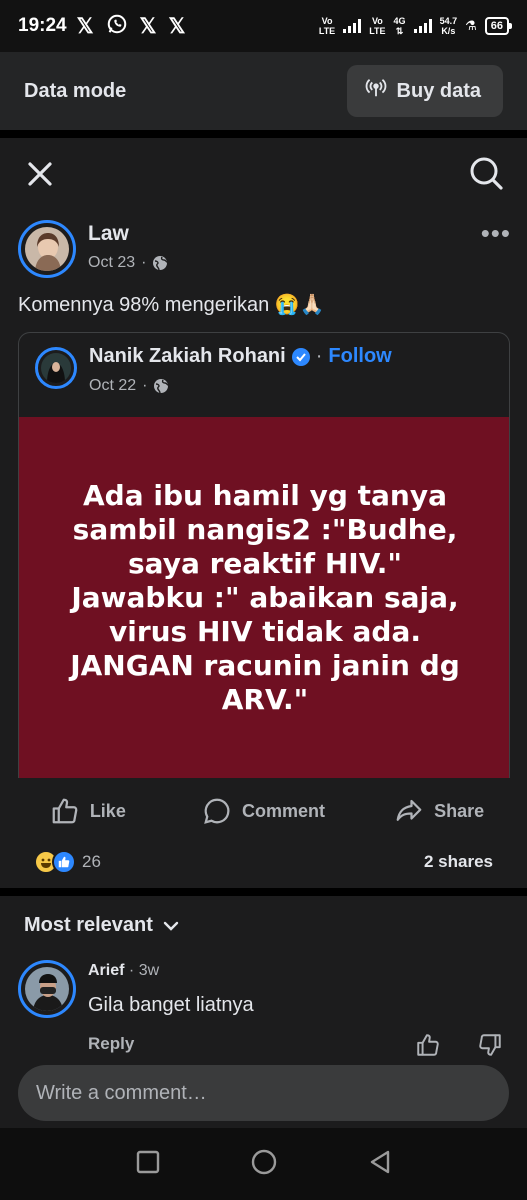 This screenshot has width=527, height=1200. I want to click on volte-2-indicator: Vo LTE, so click(377, 26).